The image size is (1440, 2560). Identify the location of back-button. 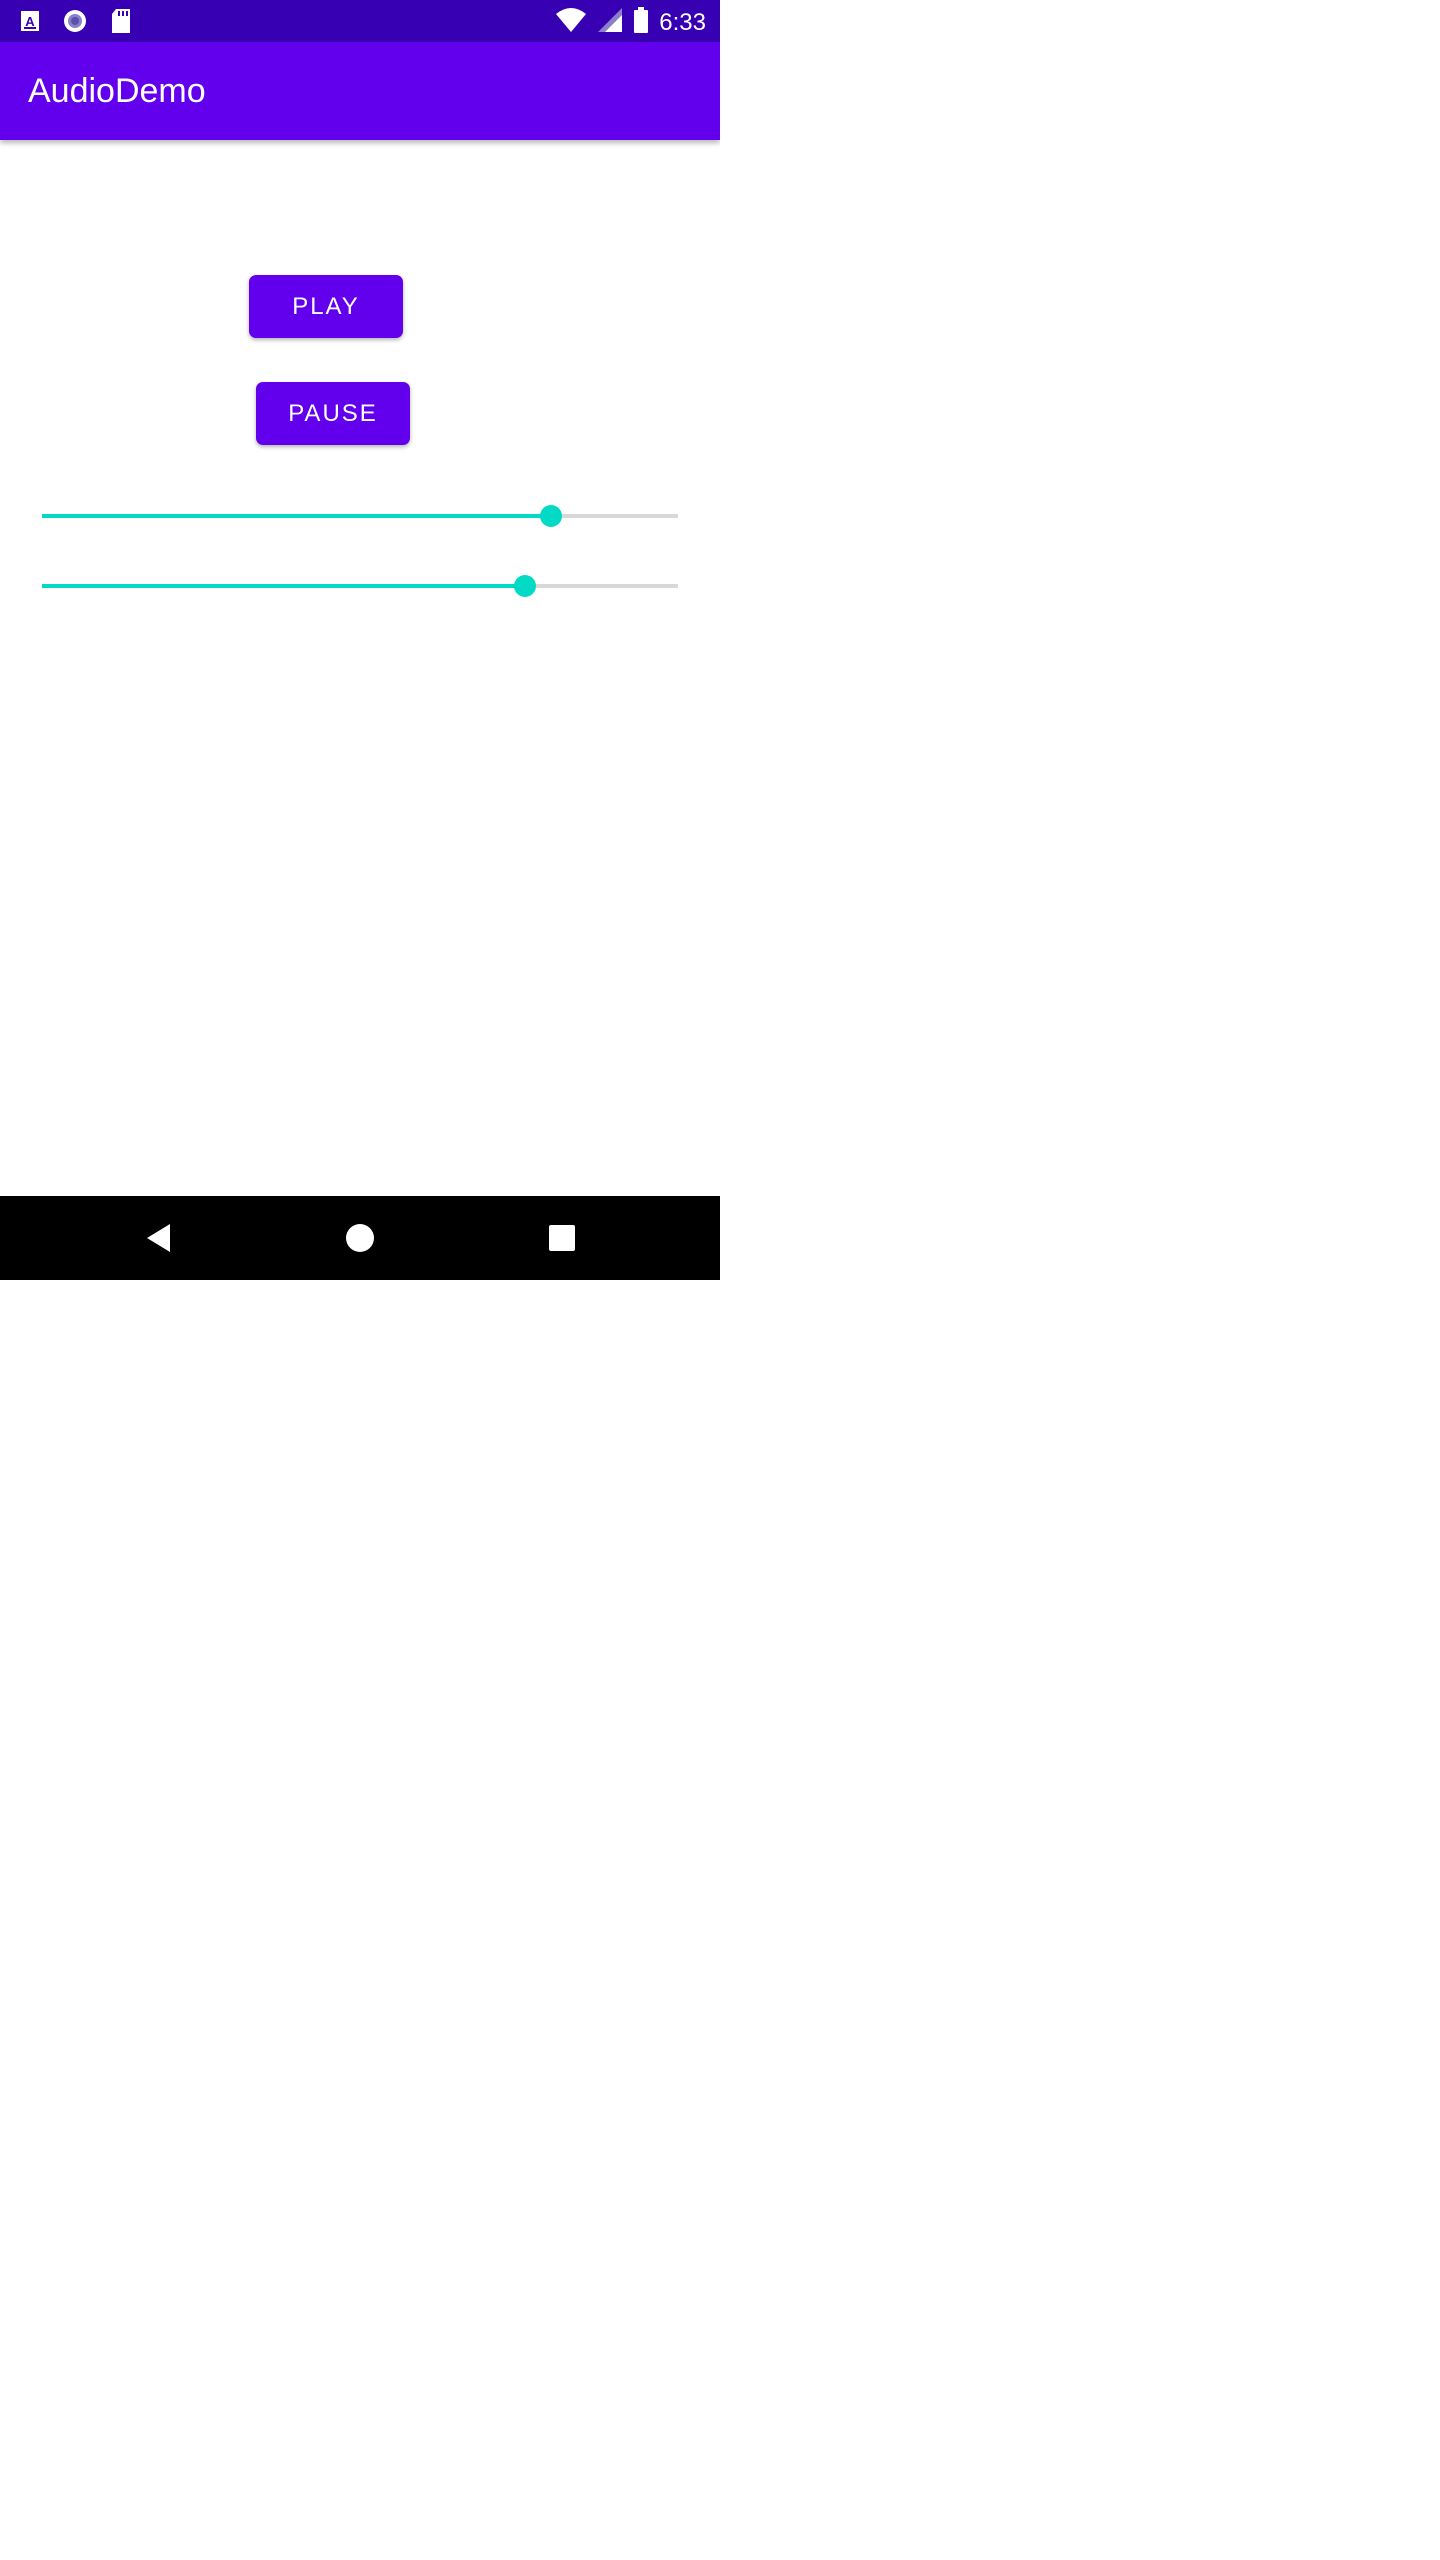
(159, 1238).